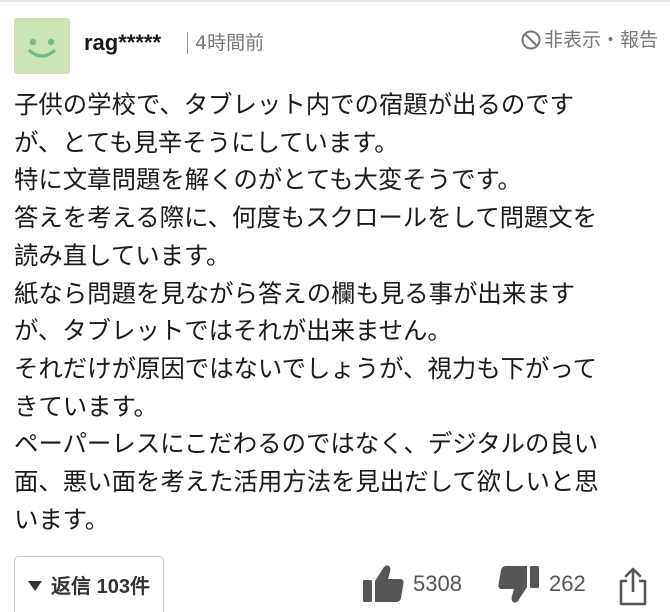 The width and height of the screenshot is (670, 612). What do you see at coordinates (230, 43) in the screenshot?
I see `posted-time: 4時間前` at bounding box center [230, 43].